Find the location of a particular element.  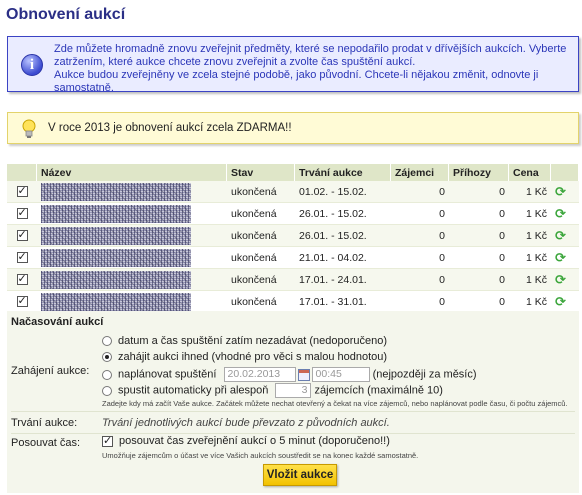

duration-label: Trvání aukce: is located at coordinates (44, 423).